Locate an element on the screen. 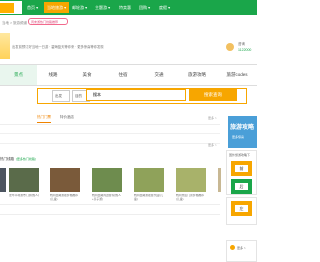 This screenshot has width=320, height=262. thumbnail-caption: 杭州景区门票价格推荐(儿童) is located at coordinates (191, 198).